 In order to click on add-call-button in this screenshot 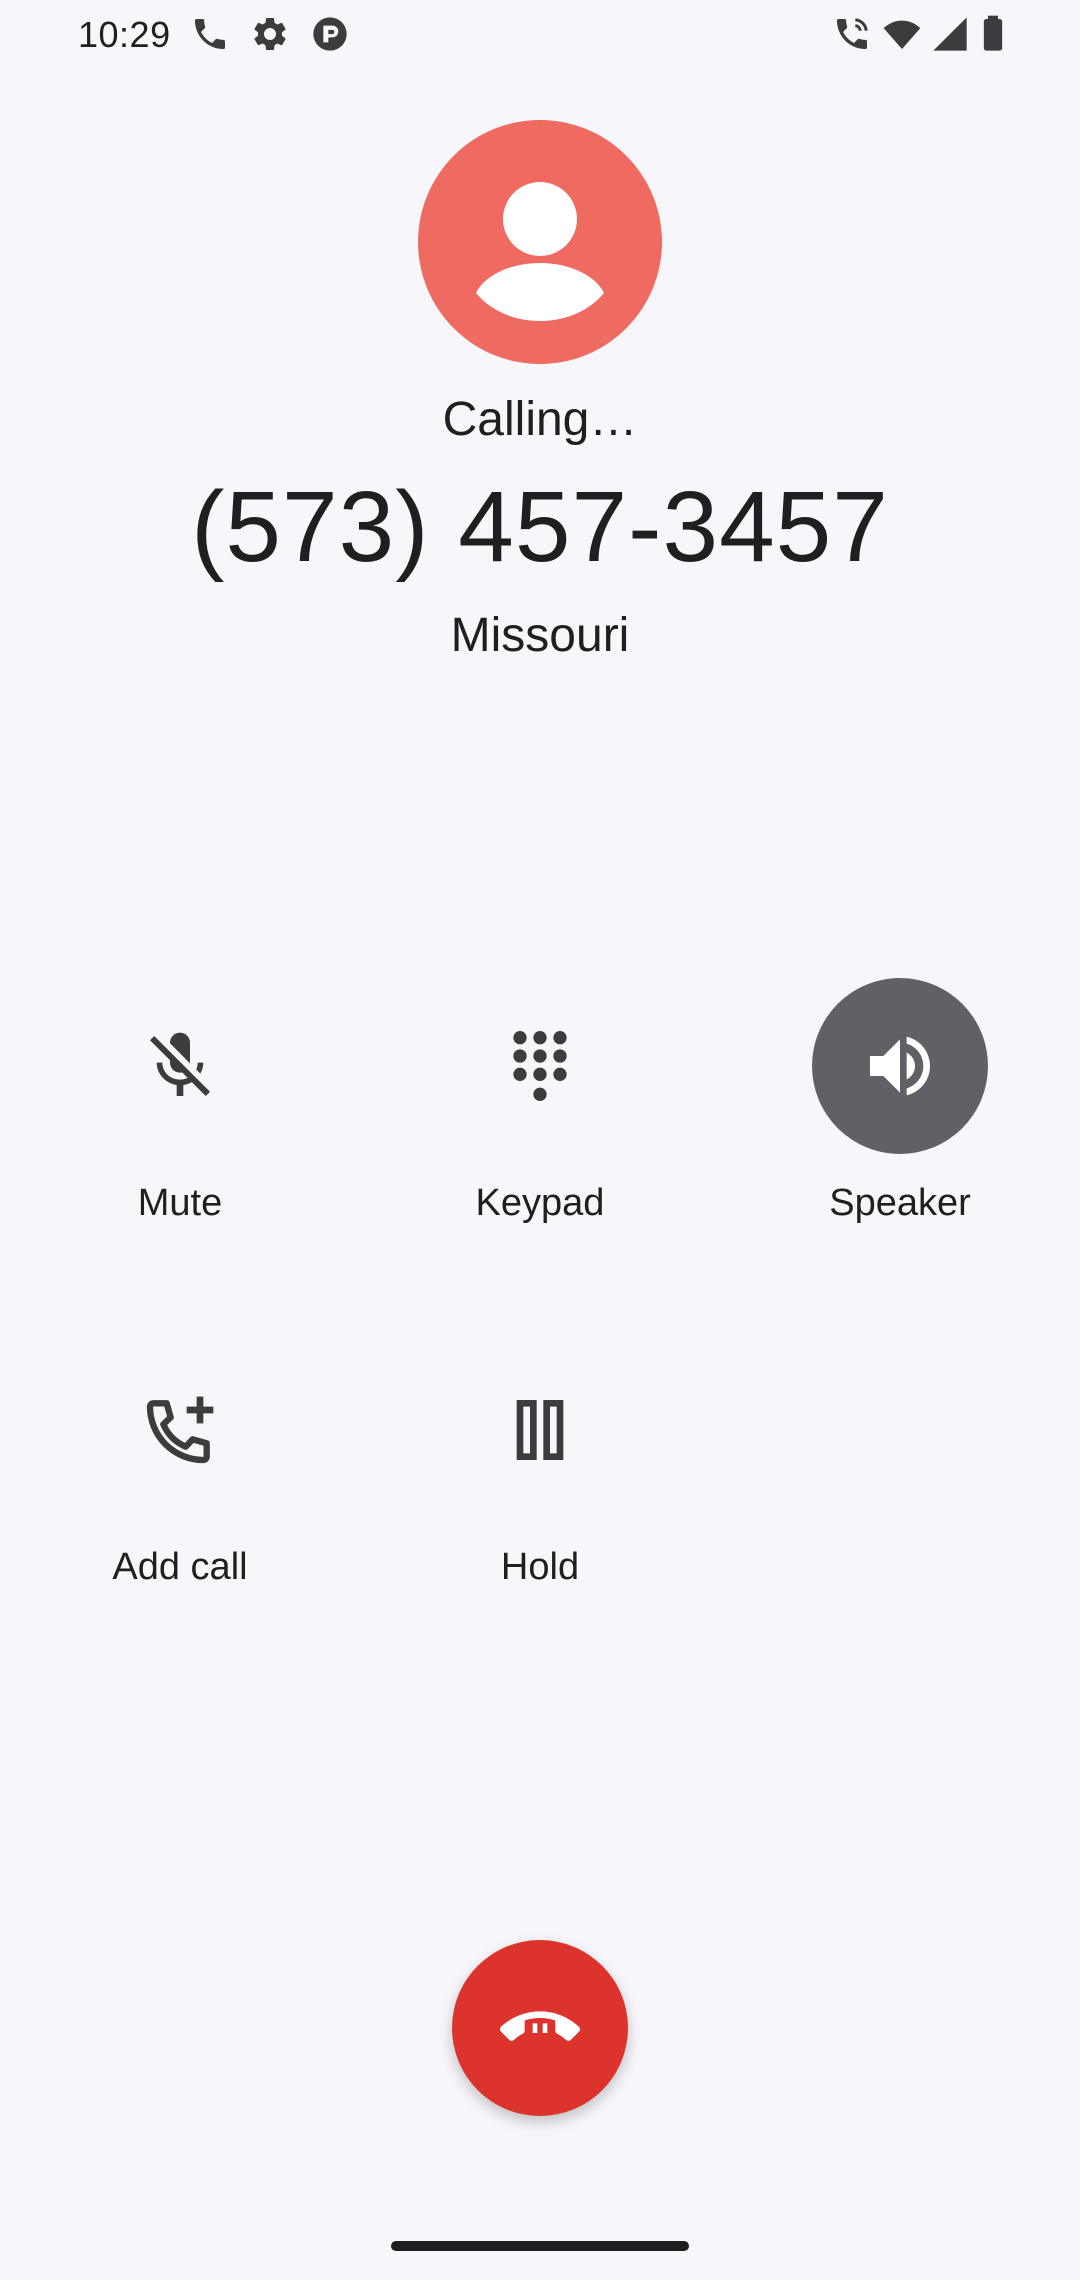, I will do `click(180, 1430)`.